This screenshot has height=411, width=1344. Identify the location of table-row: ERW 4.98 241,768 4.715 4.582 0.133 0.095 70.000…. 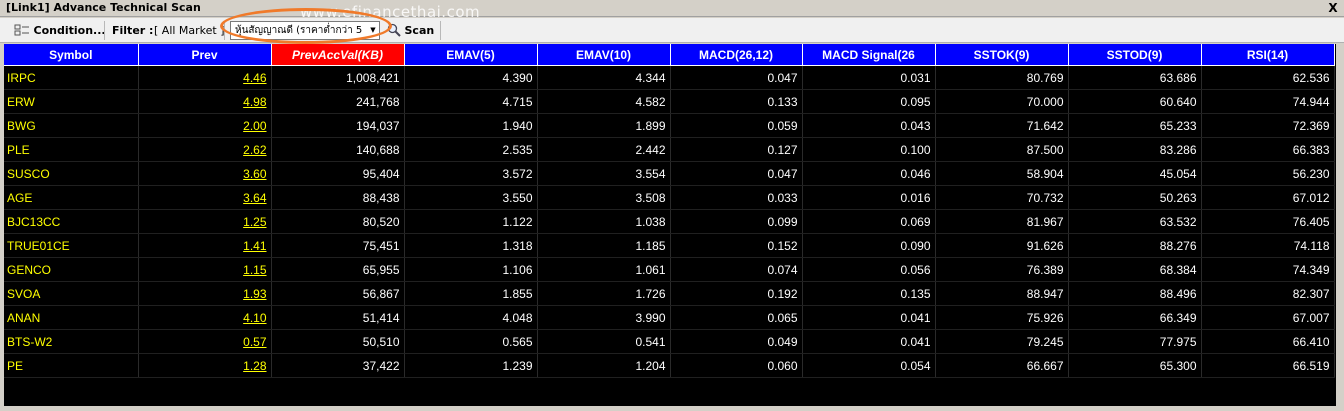
(669, 101).